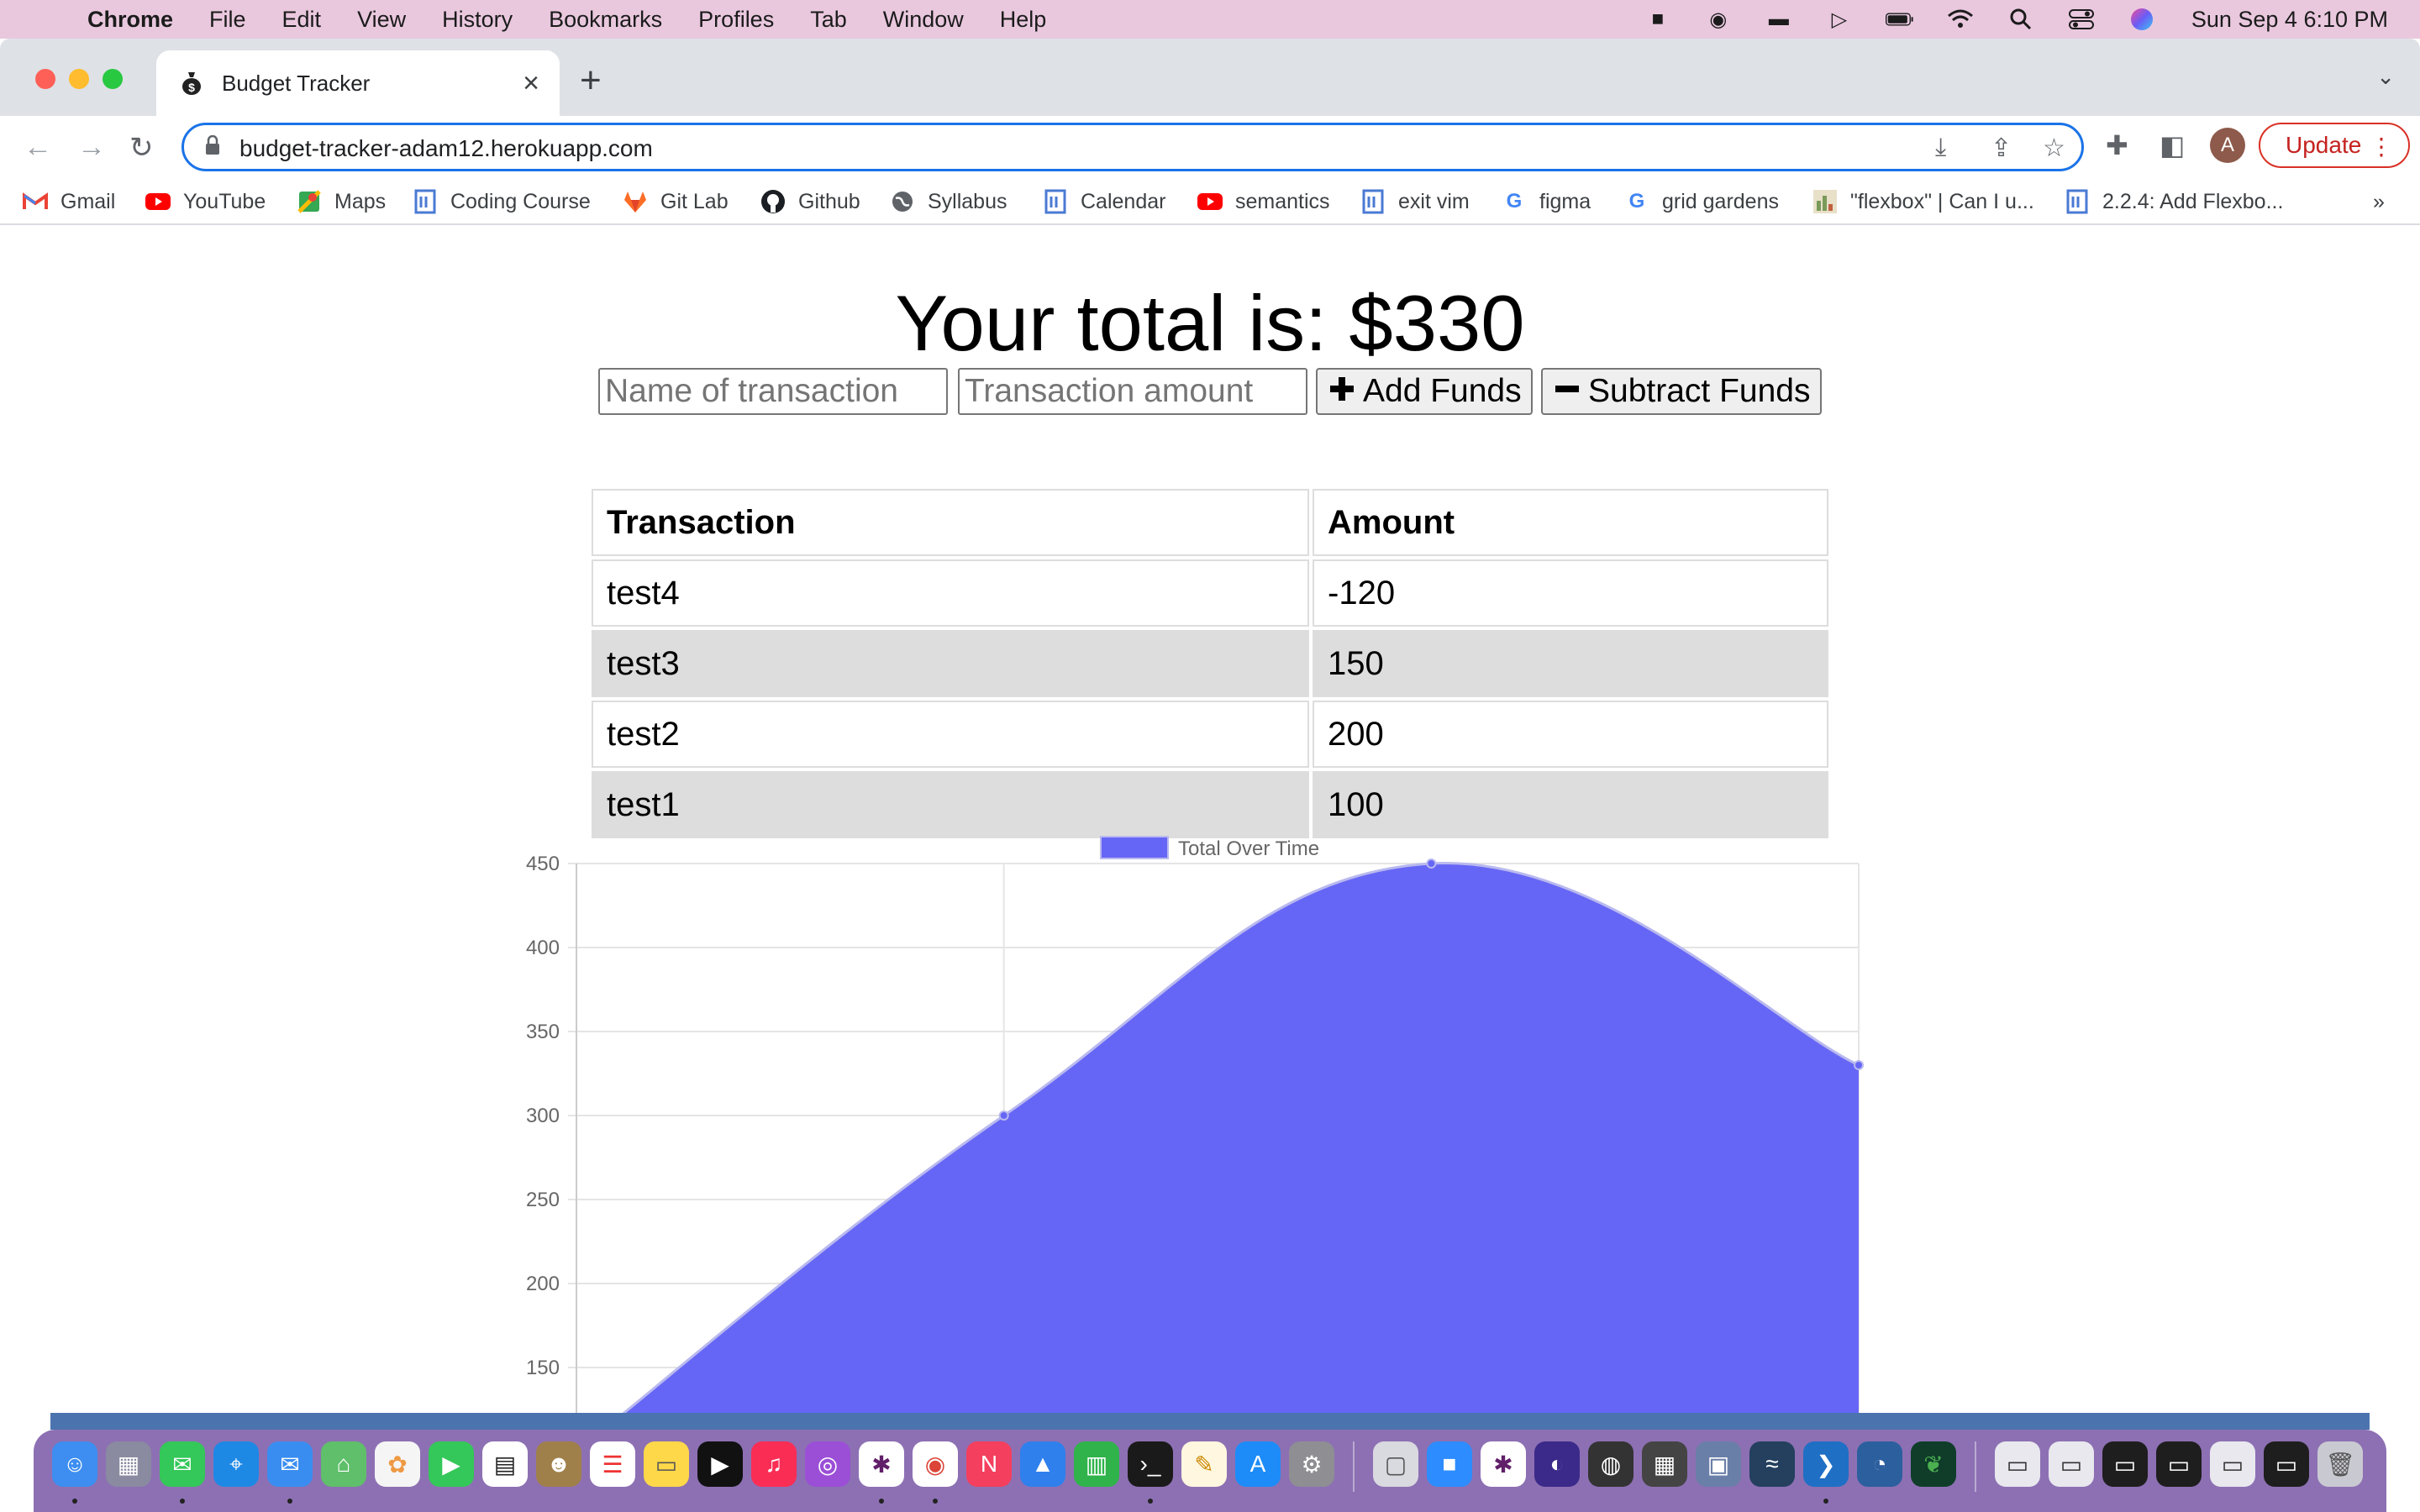 This screenshot has width=2420, height=1512. Describe the element at coordinates (1023, 20) in the screenshot. I see `menu-help: Help` at that location.